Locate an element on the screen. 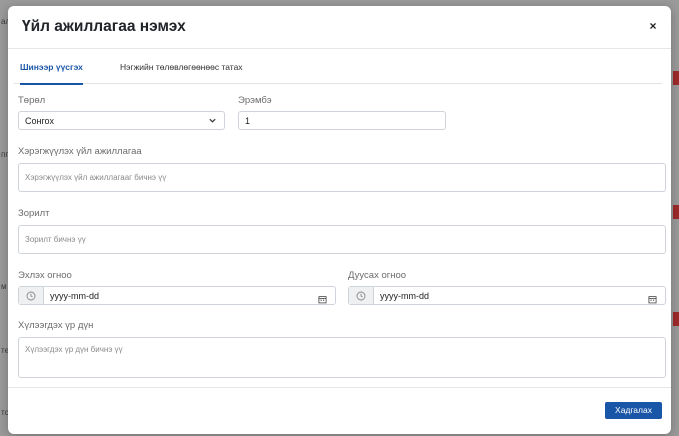 The height and width of the screenshot is (436, 679). modal-title: Үйл ажиллагаа нэмэх is located at coordinates (104, 26).